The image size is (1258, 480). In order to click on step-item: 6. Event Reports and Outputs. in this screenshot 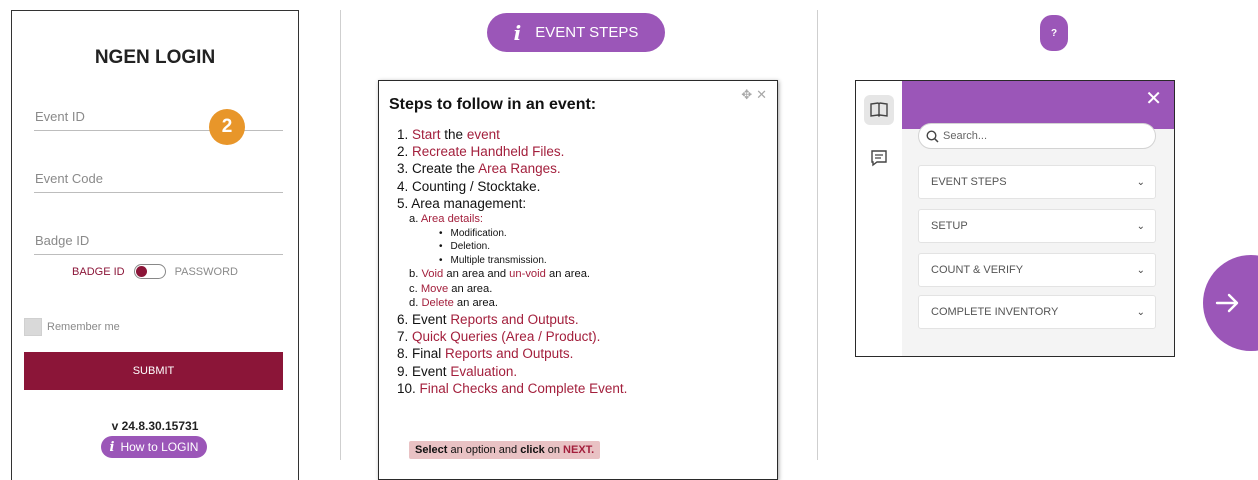, I will do `click(488, 319)`.